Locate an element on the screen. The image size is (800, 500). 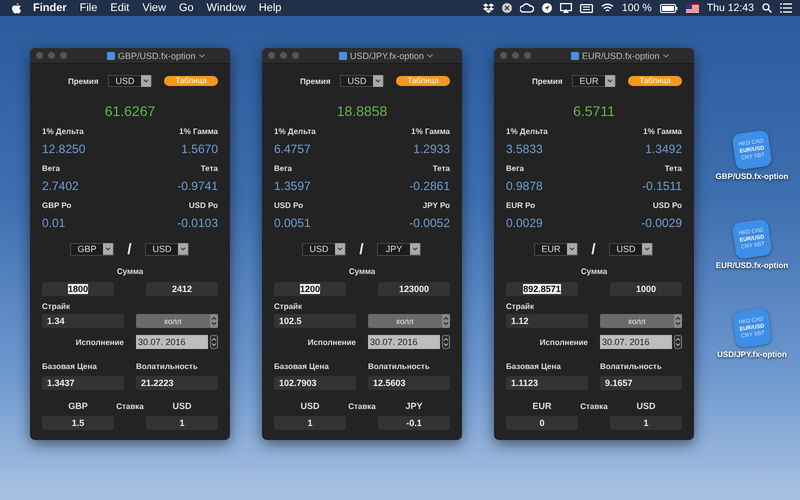
keyboard-icon is located at coordinates (586, 8).